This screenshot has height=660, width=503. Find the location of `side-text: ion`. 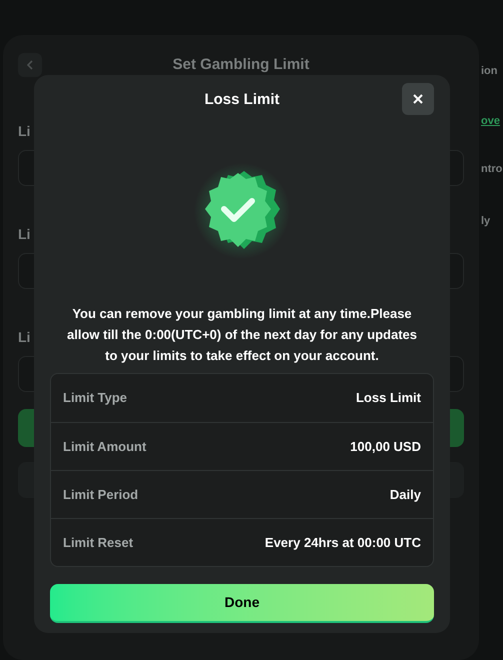

side-text: ion is located at coordinates (489, 71).